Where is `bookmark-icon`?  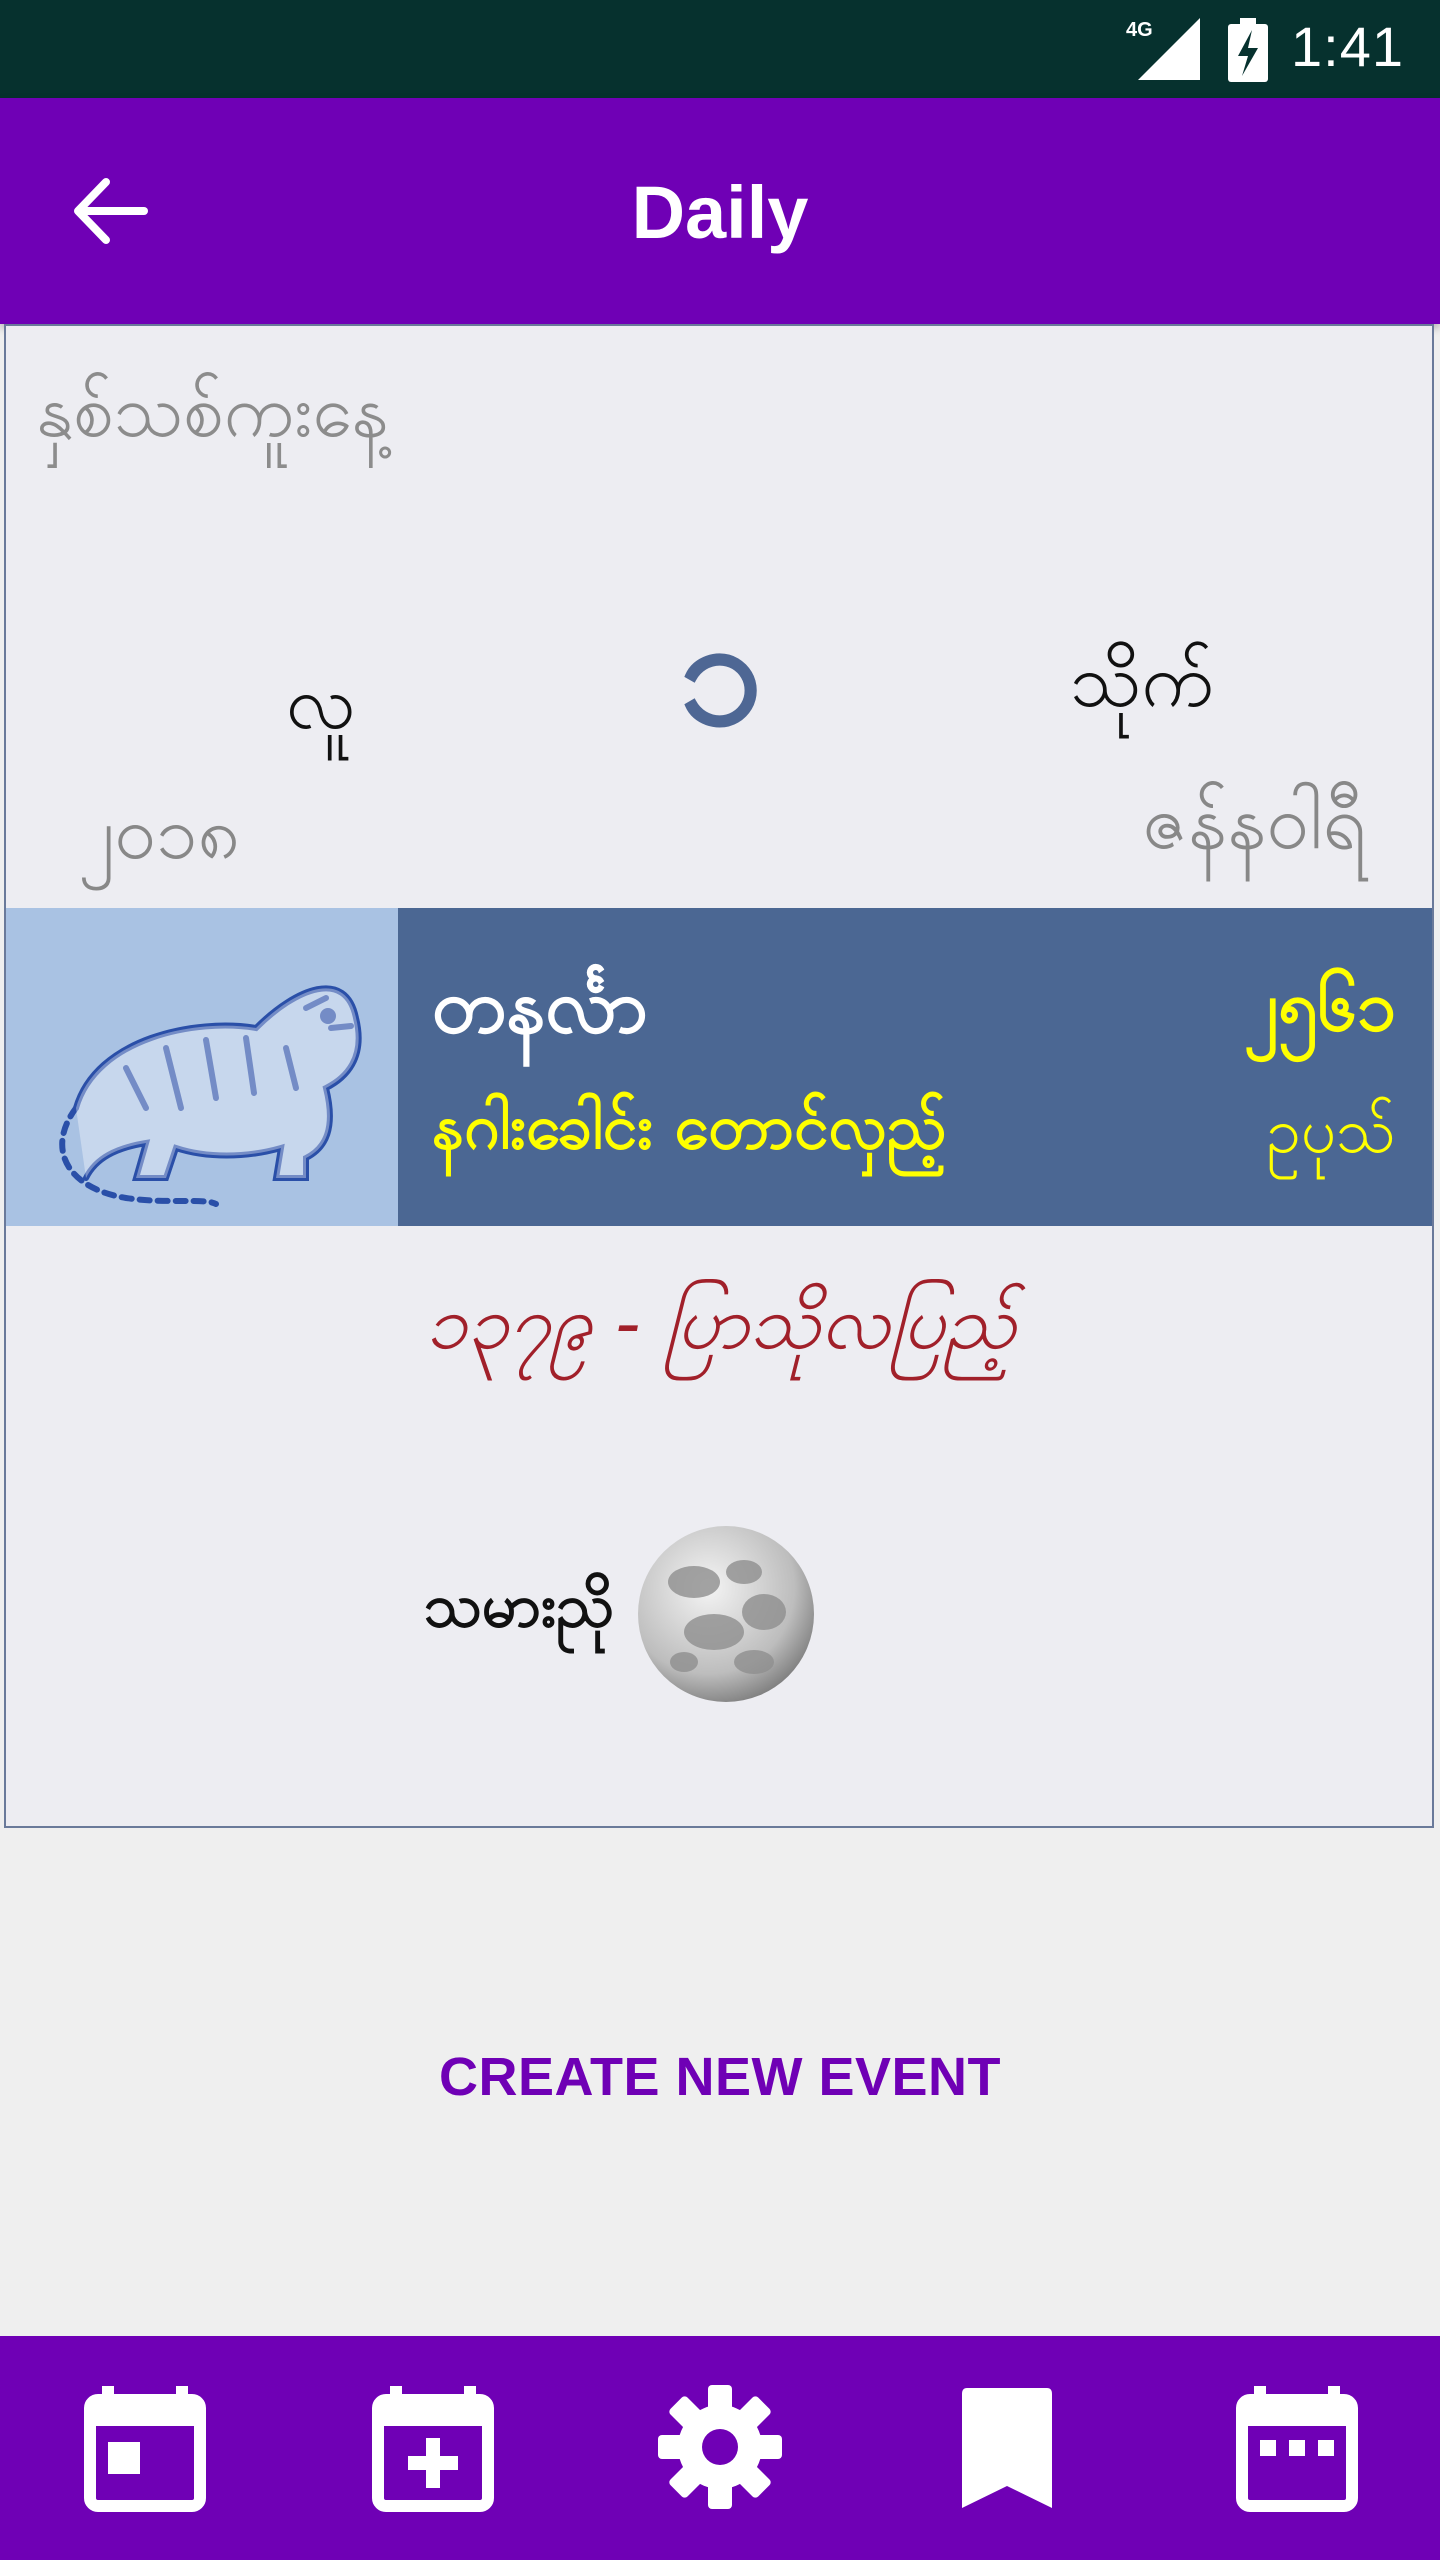 bookmark-icon is located at coordinates (1007, 2447).